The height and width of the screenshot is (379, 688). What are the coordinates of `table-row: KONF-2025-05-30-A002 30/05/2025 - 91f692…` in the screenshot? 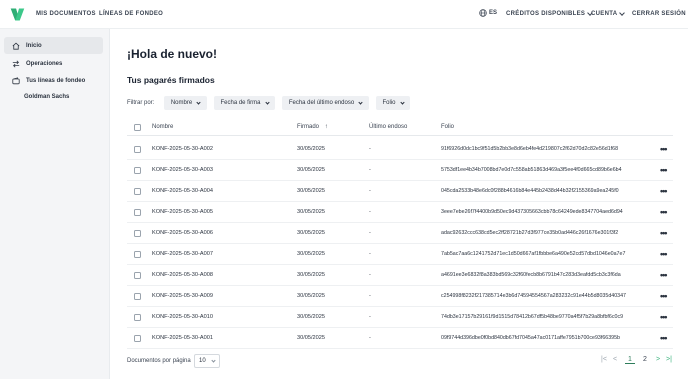 It's located at (400, 149).